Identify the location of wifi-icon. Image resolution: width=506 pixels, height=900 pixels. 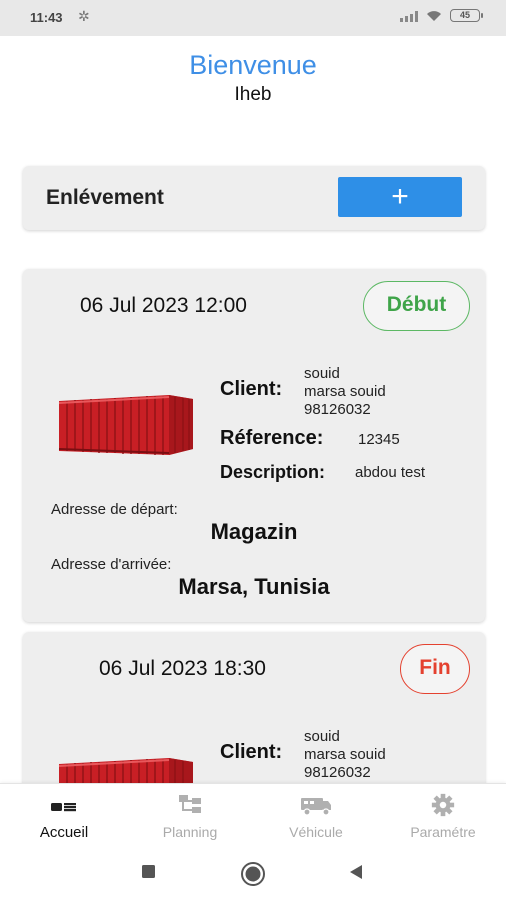
(434, 15).